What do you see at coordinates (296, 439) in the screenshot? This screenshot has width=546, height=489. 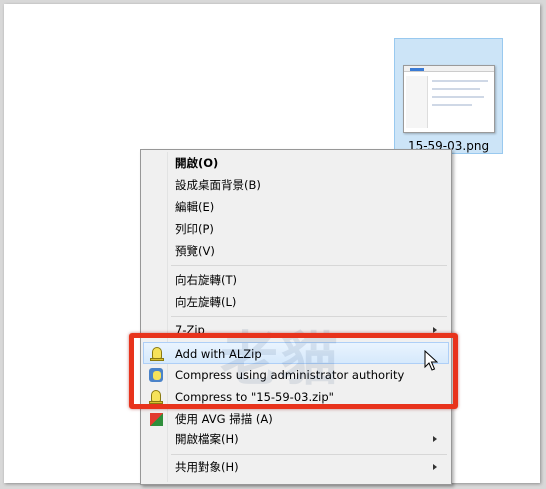 I see `menu-item-open-with: 開啟檔案(H)` at bounding box center [296, 439].